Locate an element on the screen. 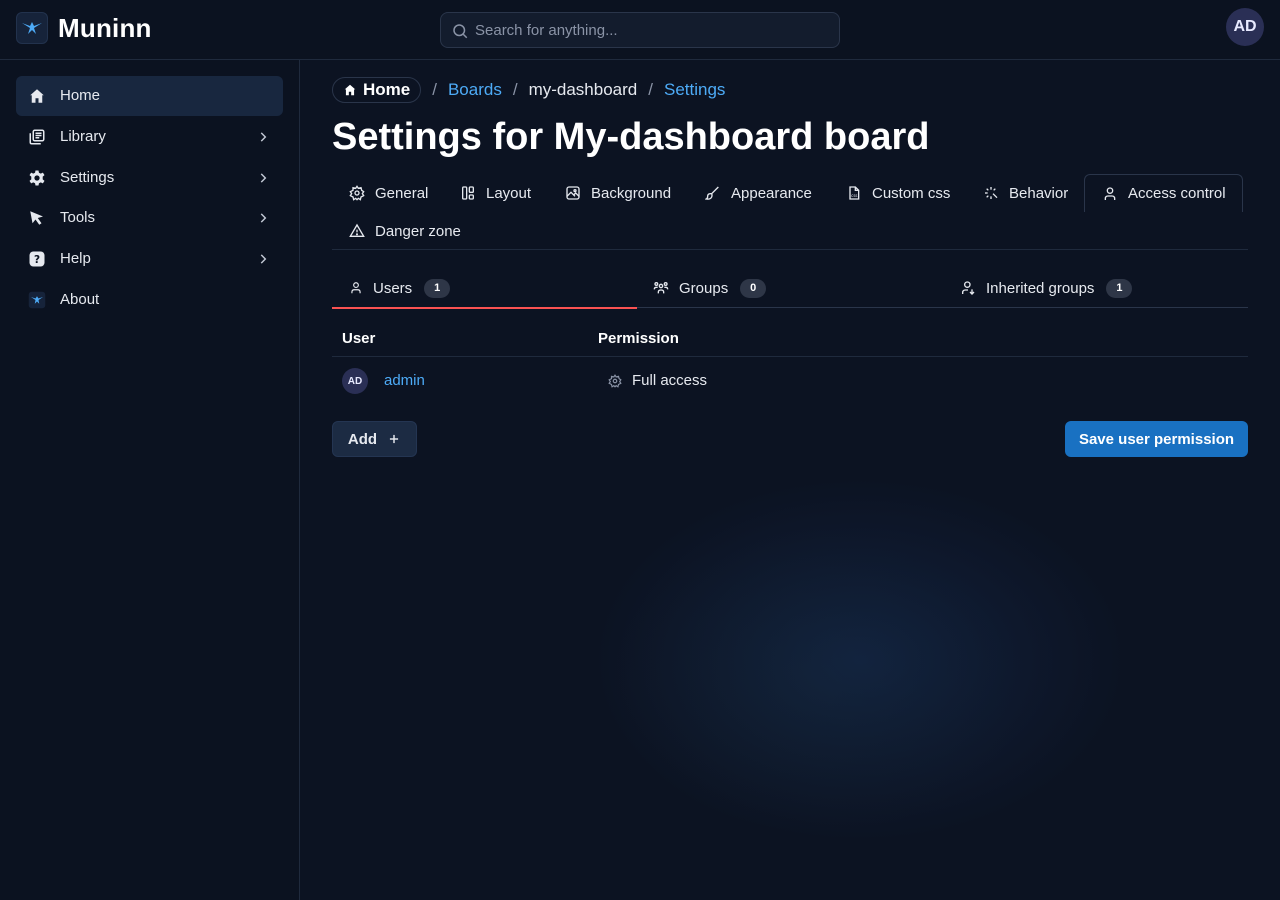  tab-custom-css: css Custom css is located at coordinates (889, 193).